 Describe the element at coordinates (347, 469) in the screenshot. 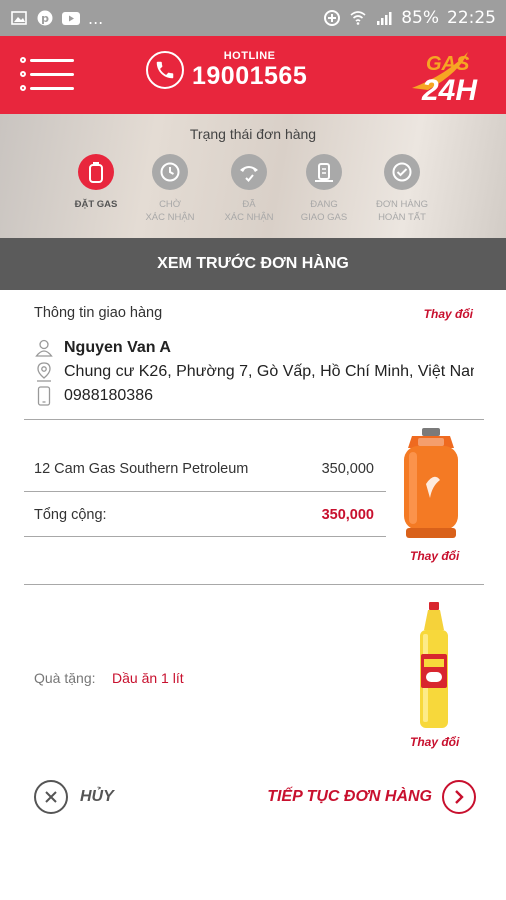

I see `order-item-price: 350,000` at that location.